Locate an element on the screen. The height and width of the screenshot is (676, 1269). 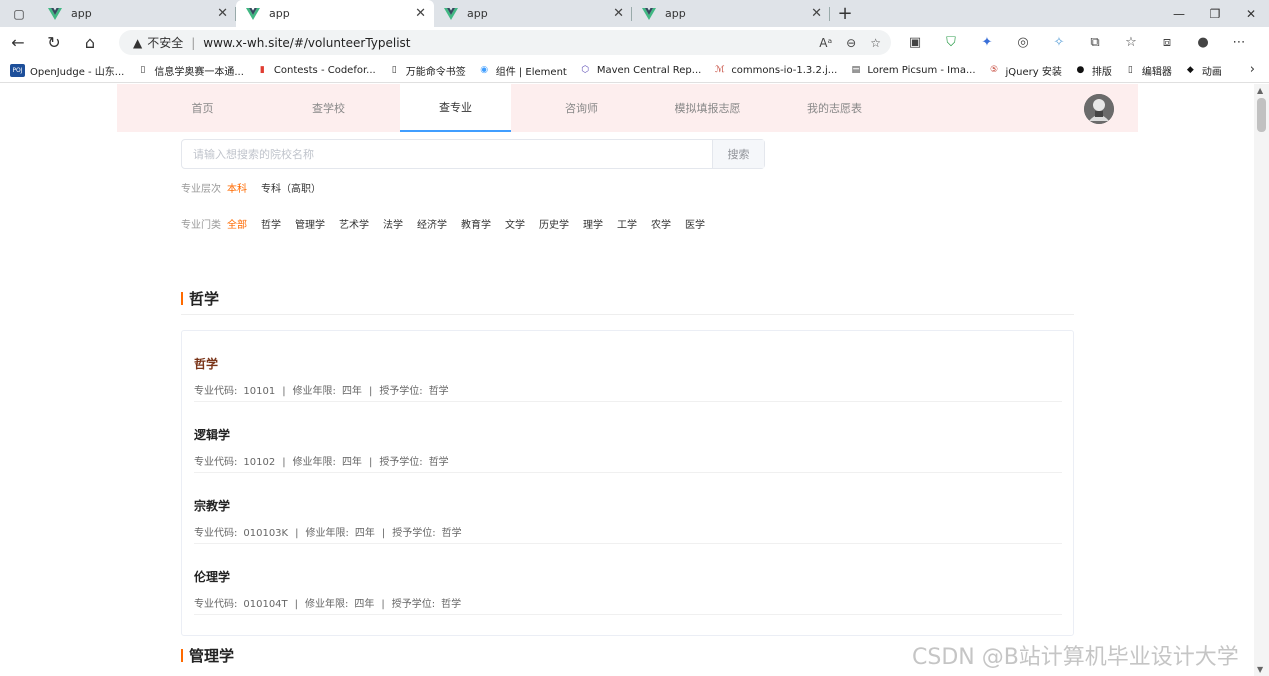
filter-option: 哲学 is located at coordinates (271, 223).